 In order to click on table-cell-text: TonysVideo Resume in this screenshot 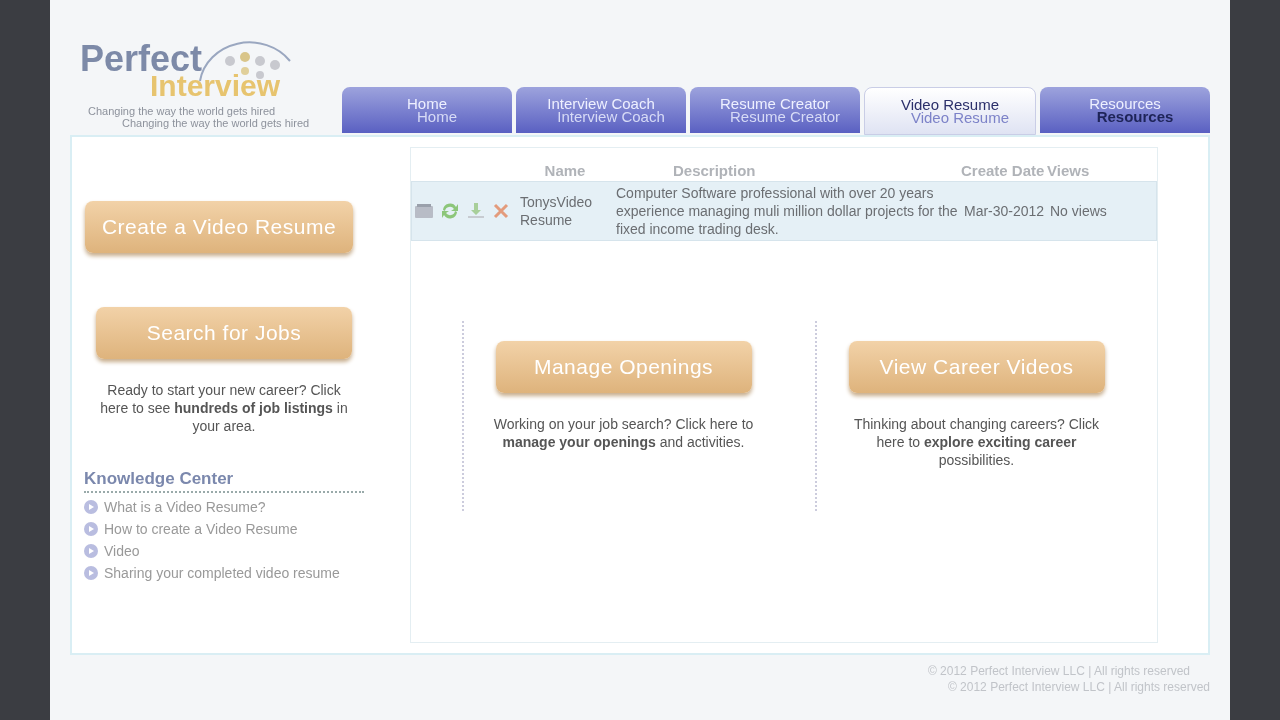, I will do `click(557, 211)`.